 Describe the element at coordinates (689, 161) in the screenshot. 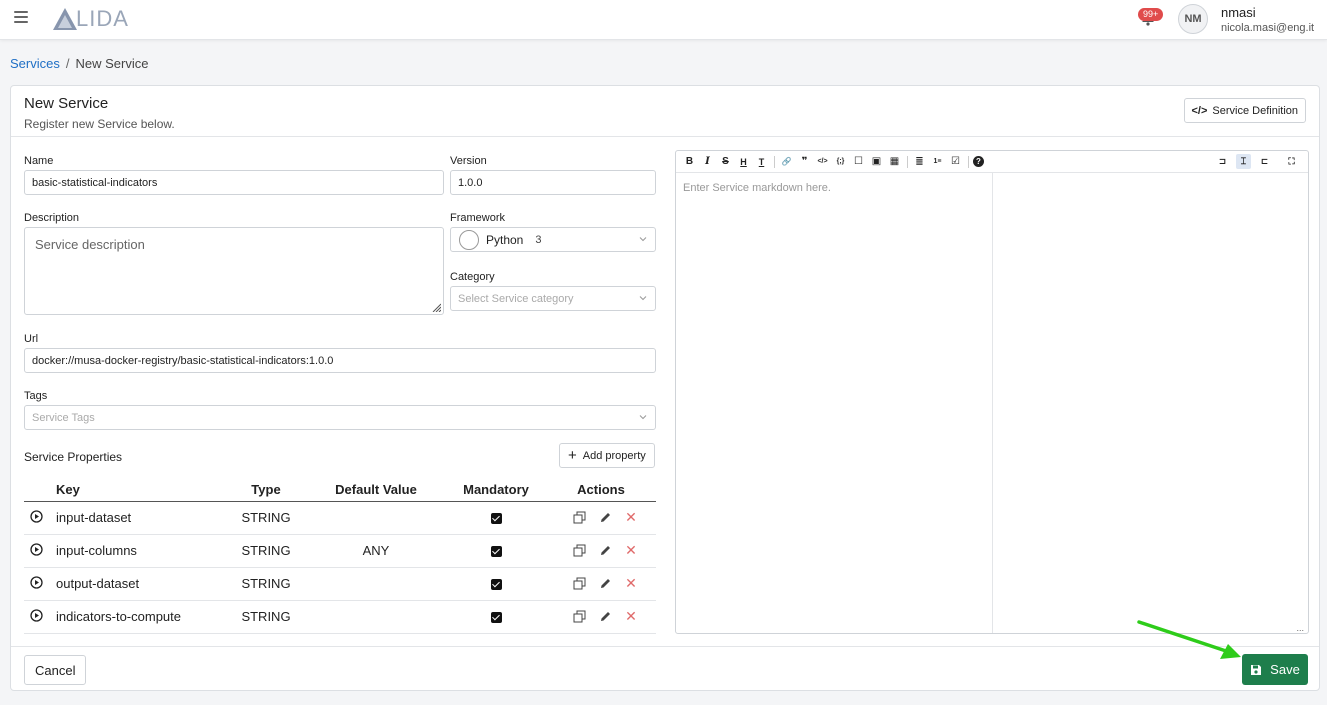

I see `bold-icon: B` at that location.